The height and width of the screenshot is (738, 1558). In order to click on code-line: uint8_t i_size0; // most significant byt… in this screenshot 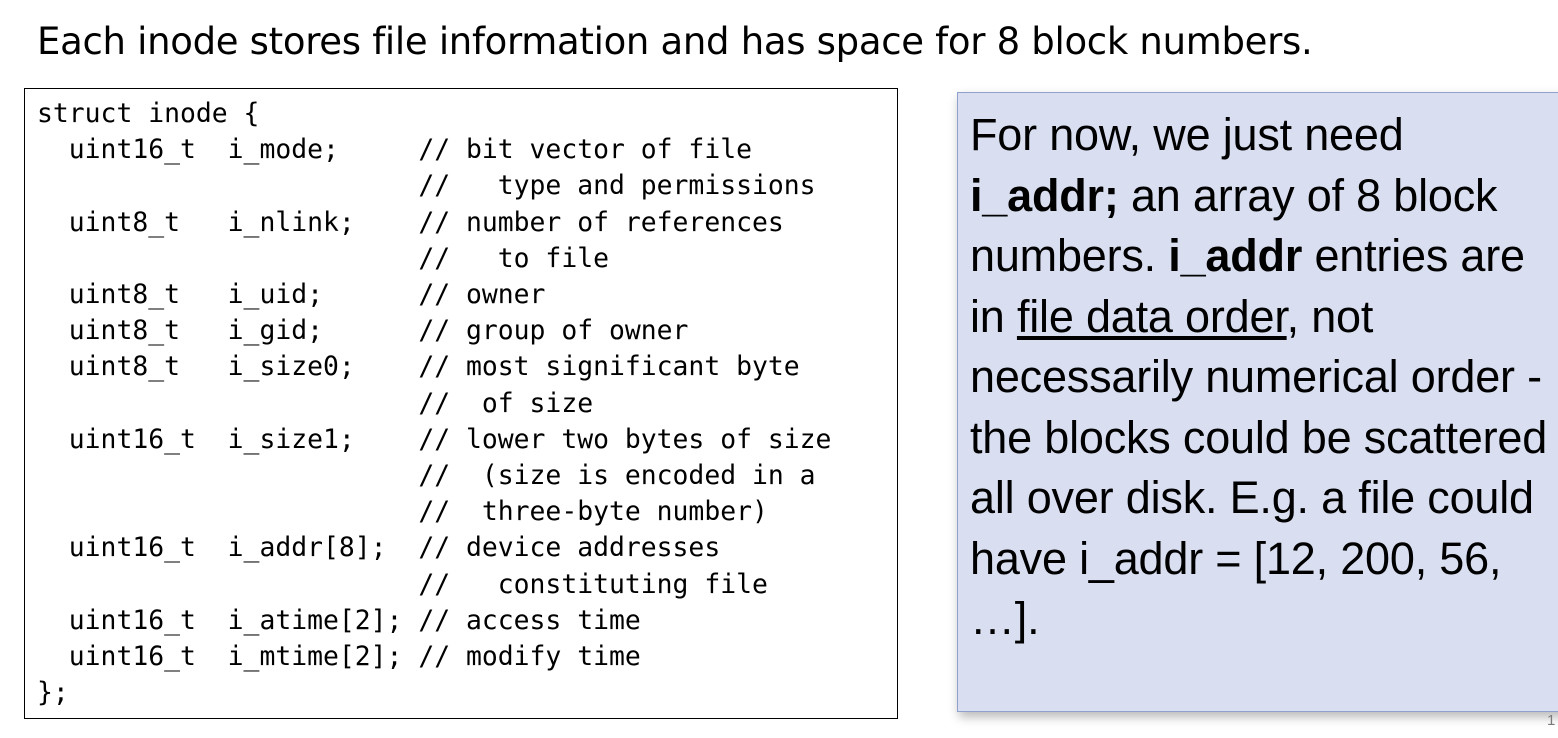, I will do `click(418, 367)`.